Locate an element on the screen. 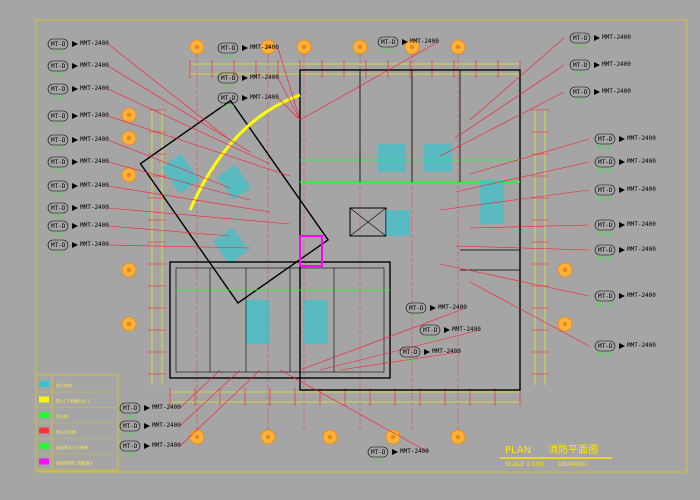 This screenshot has width=700, height=500. legend-label: 防火门 甲级防火门 is located at coordinates (72, 401).